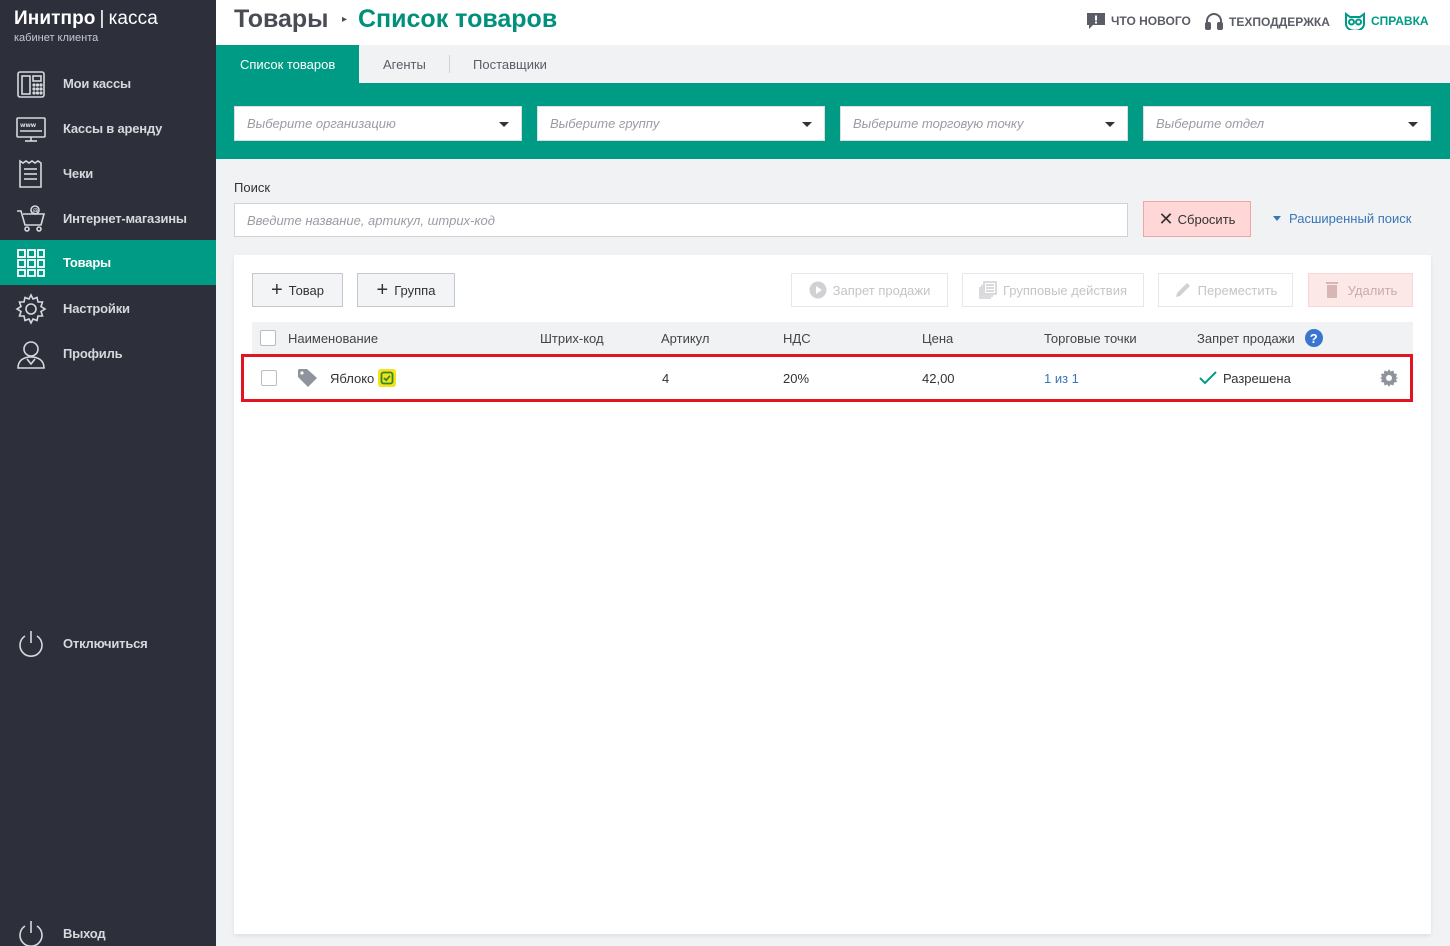 The height and width of the screenshot is (946, 1450). Describe the element at coordinates (818, 290) in the screenshot. I see `play-circle-icon` at that location.